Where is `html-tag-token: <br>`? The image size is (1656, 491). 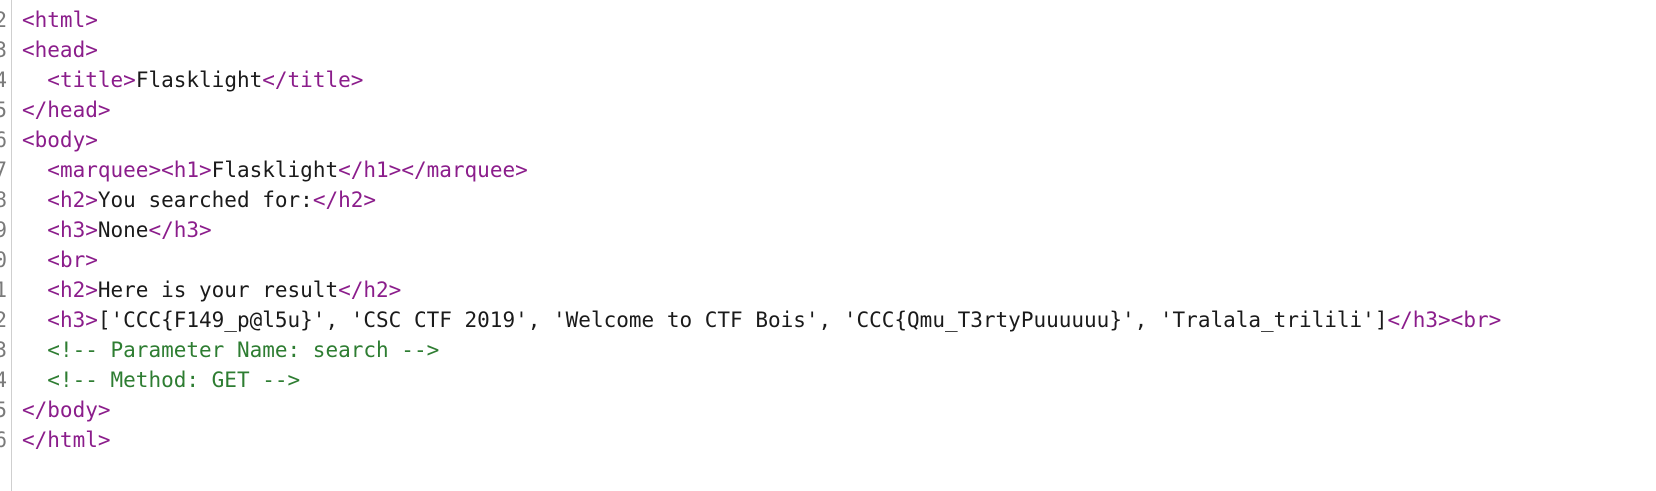 html-tag-token: <br> is located at coordinates (72, 260).